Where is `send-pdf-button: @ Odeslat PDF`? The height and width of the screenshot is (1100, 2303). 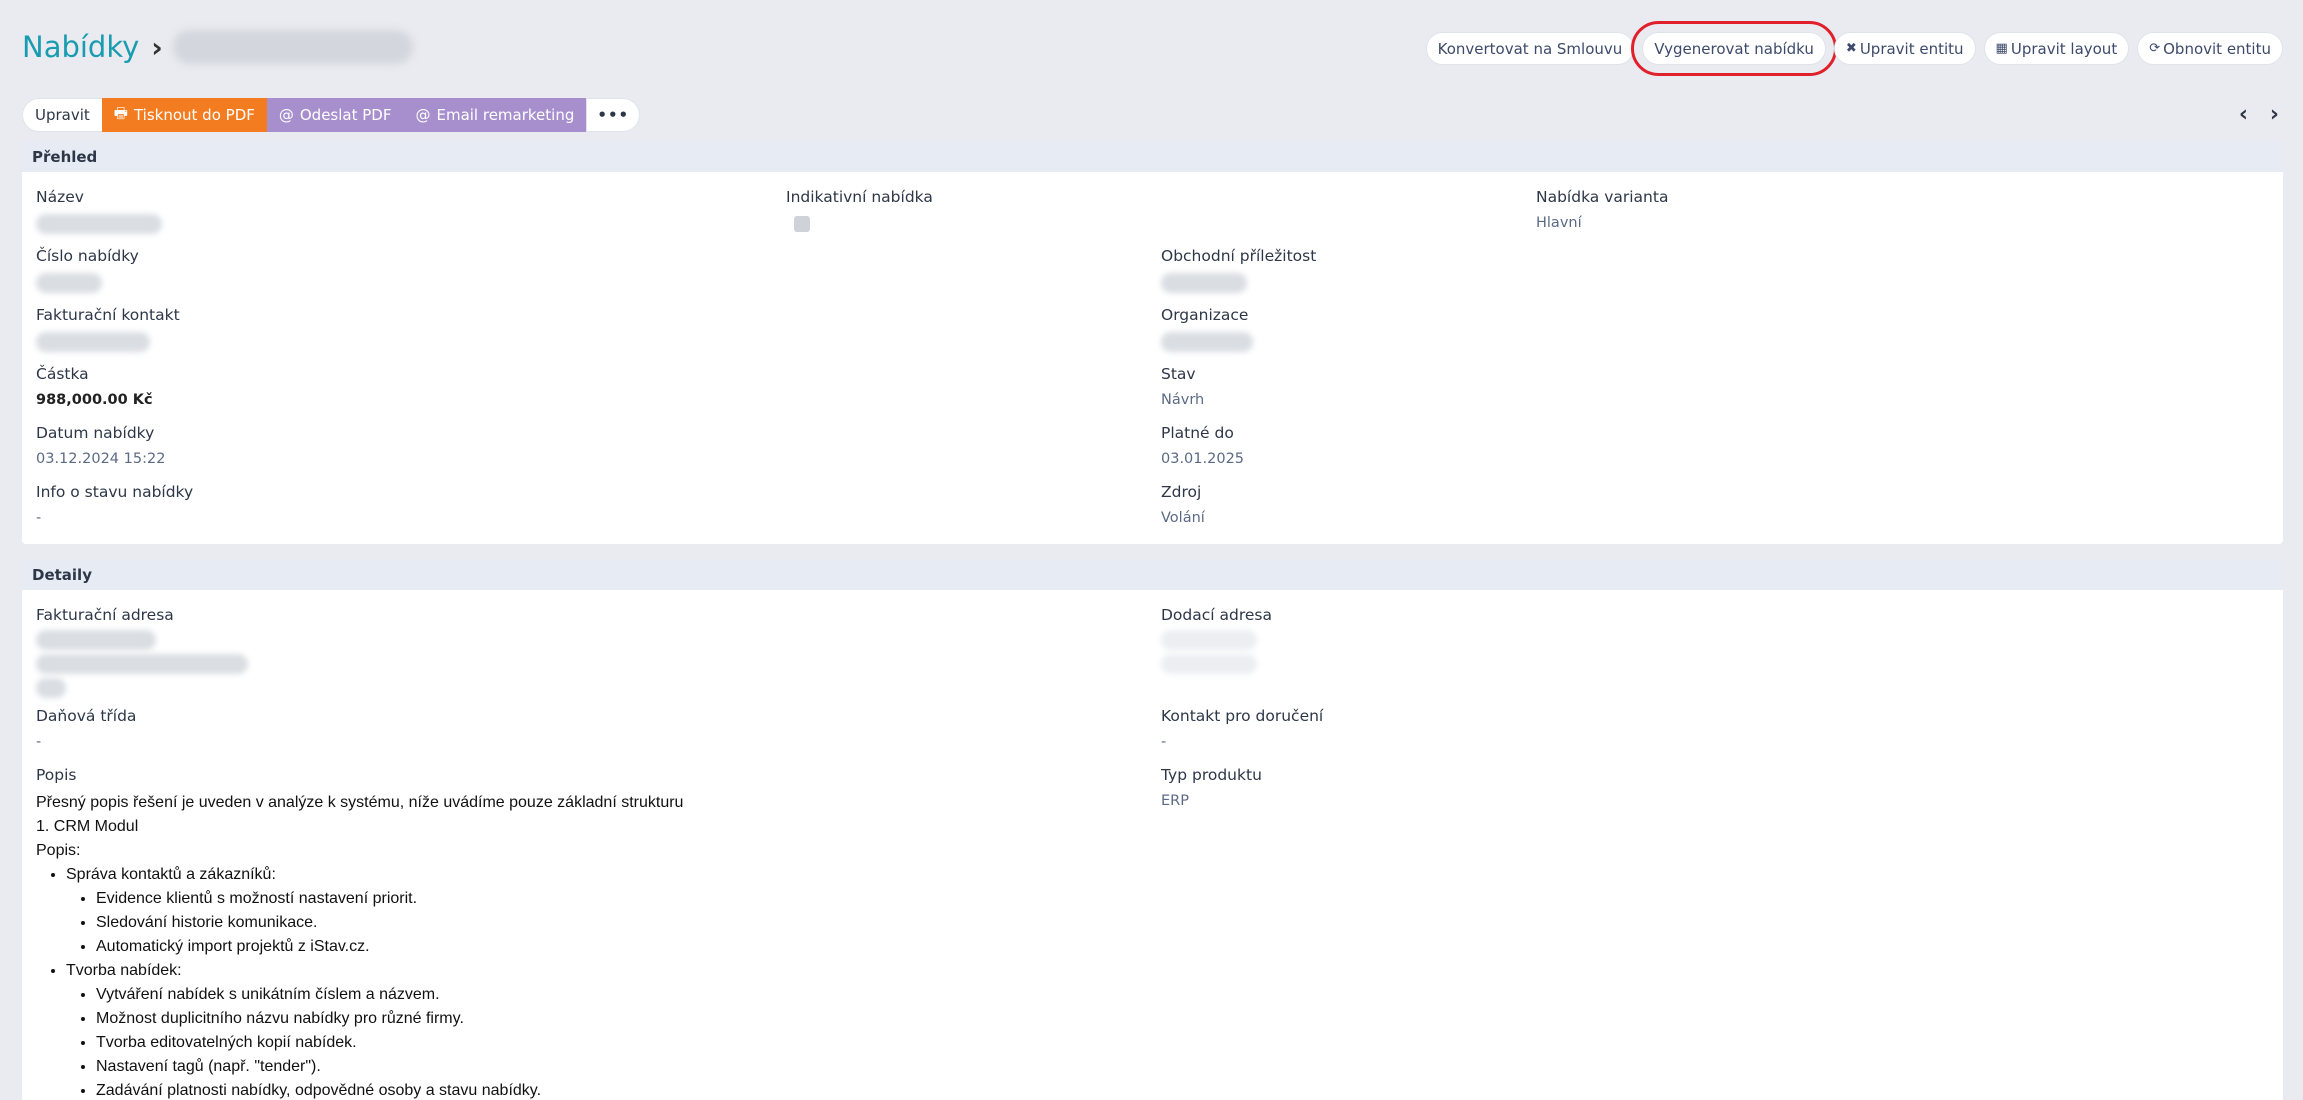 send-pdf-button: @ Odeslat PDF is located at coordinates (335, 115).